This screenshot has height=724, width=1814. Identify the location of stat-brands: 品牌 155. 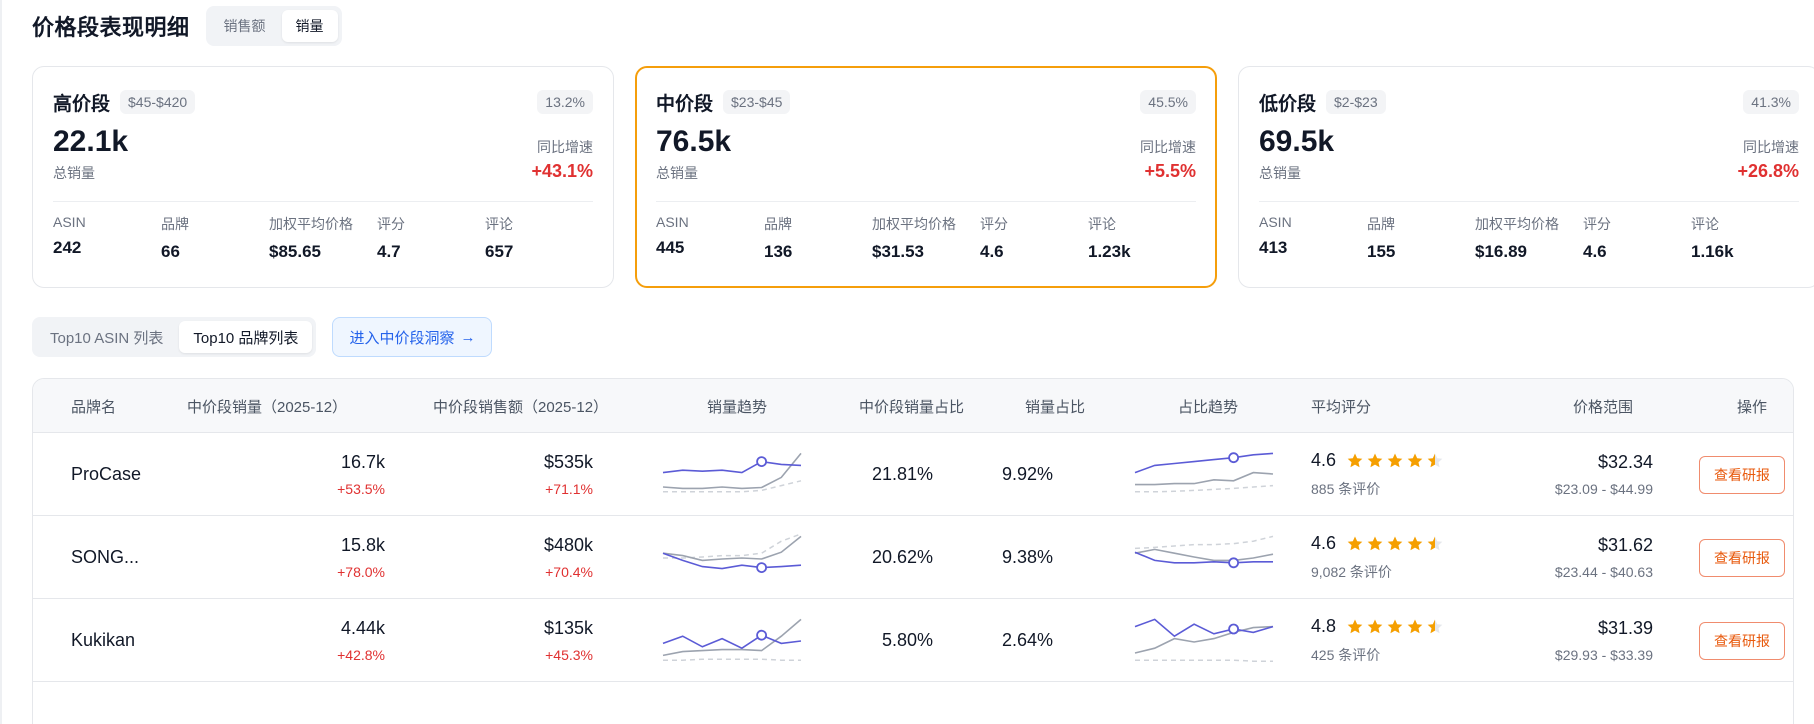
(1421, 238).